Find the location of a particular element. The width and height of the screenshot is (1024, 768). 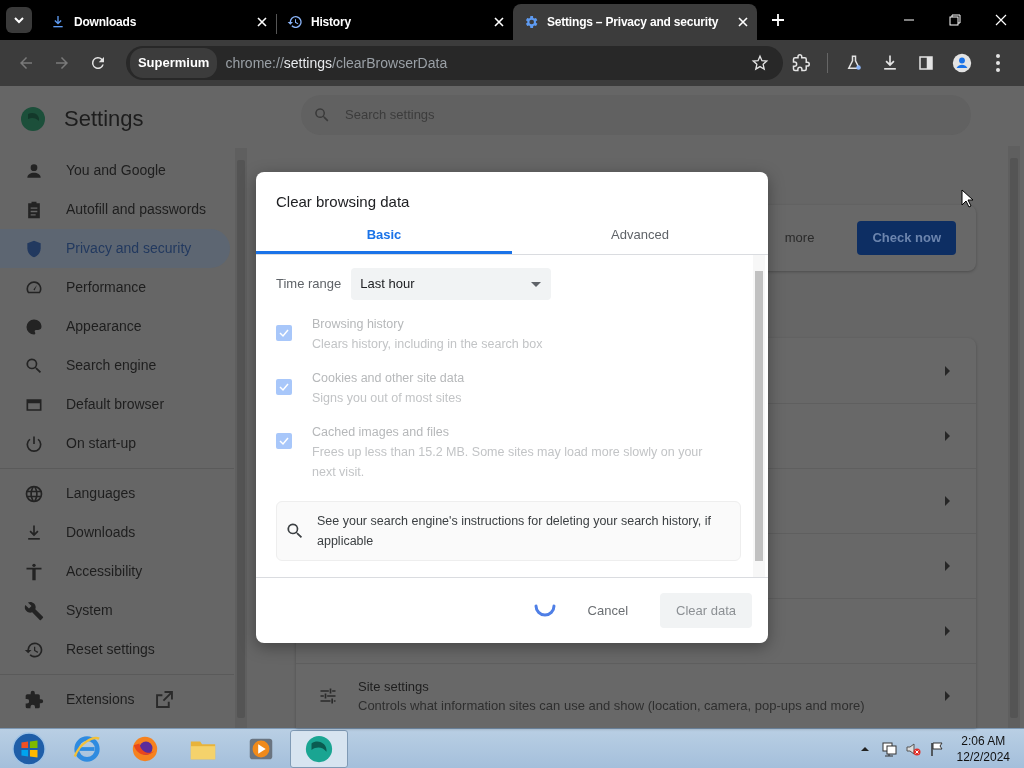

field-label: Time range is located at coordinates (309, 284).